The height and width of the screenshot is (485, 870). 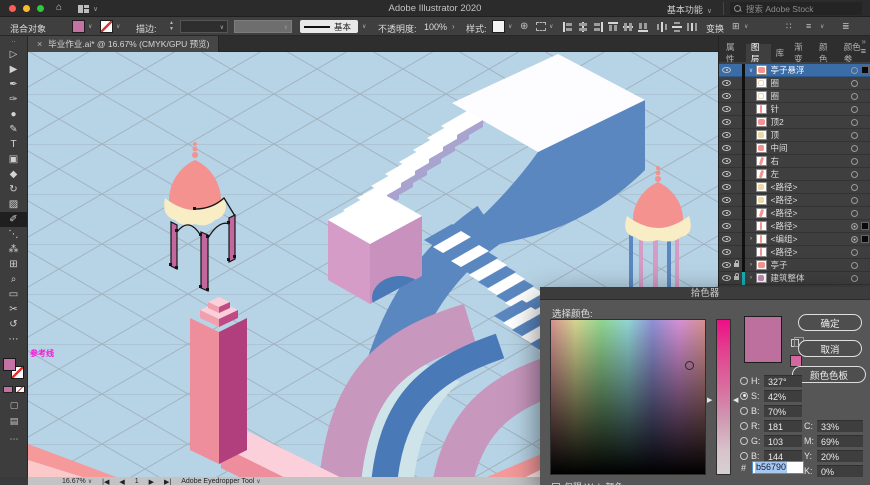 I want to click on layer-row: 左, so click(x=794, y=174).